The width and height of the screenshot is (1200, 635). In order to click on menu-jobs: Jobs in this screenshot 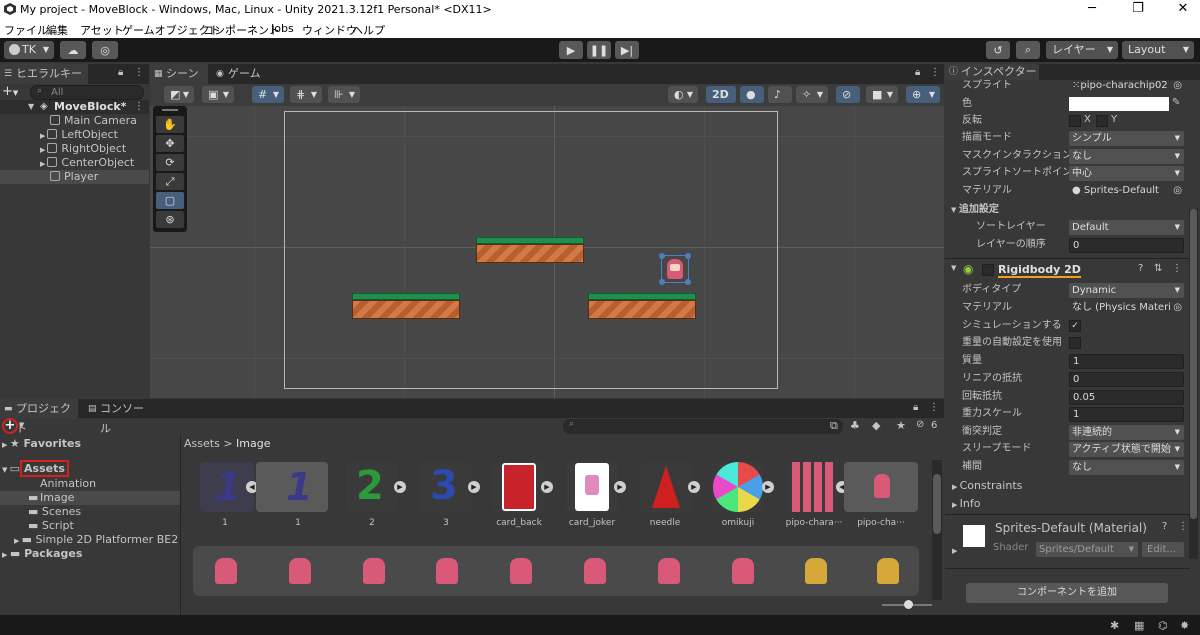, I will do `click(282, 28)`.